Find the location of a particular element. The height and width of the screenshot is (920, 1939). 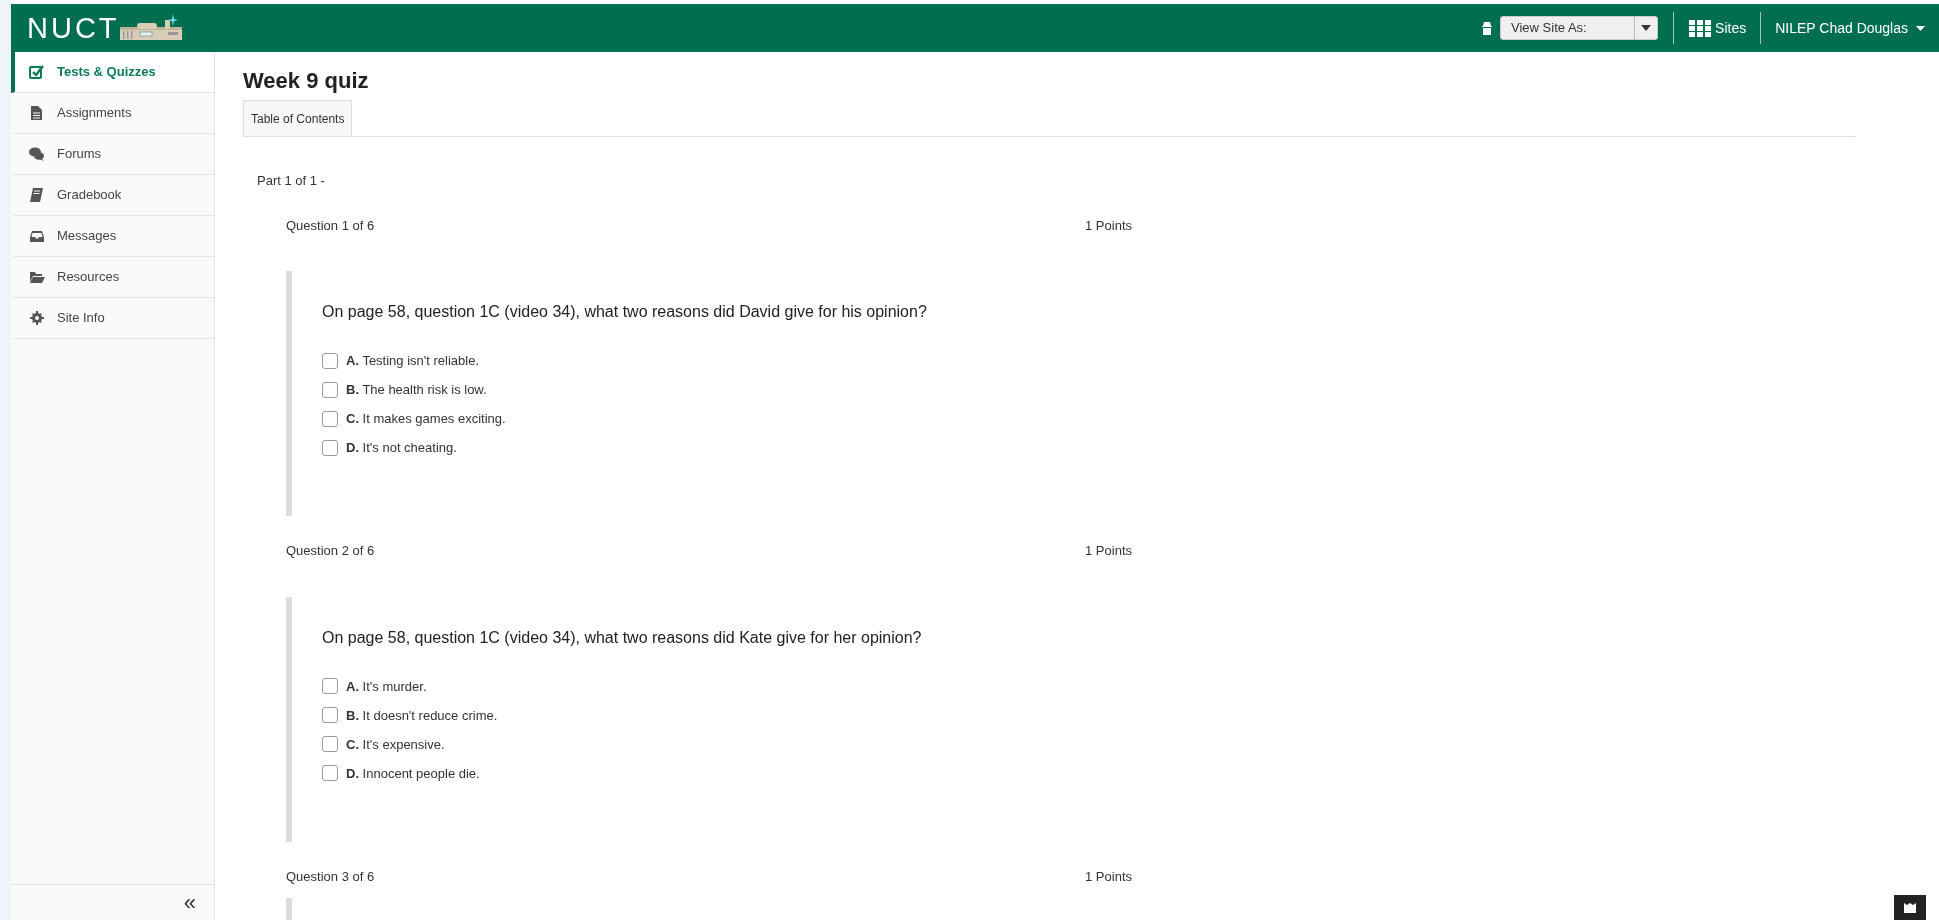

answer-option: D. It's not cheating. is located at coordinates (401, 448).